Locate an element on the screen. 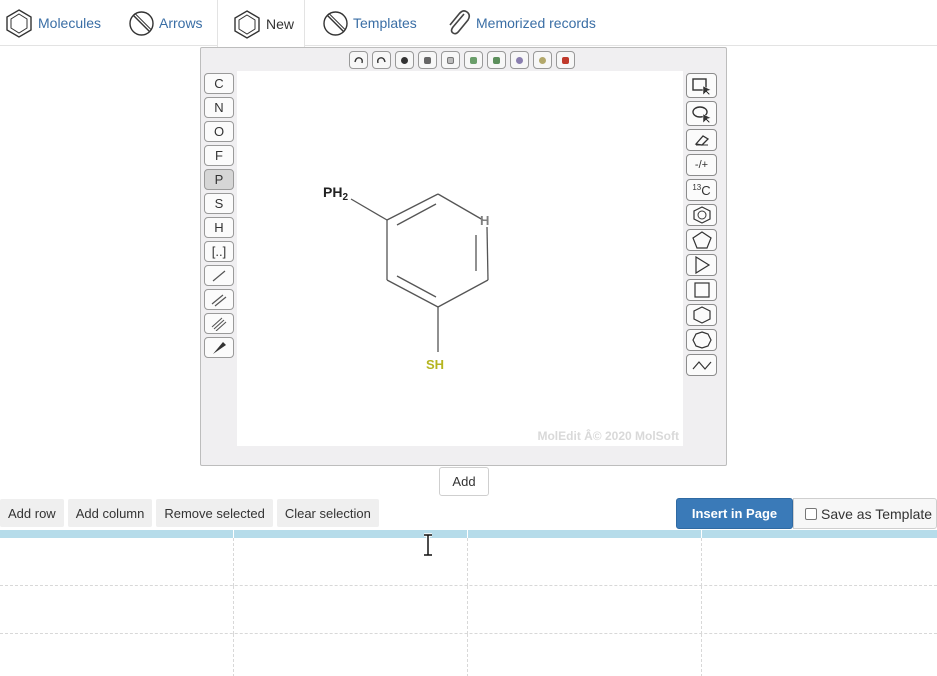 The image size is (937, 676). atom-toolbar: C N O F P S H [..] is located at coordinates (219, 217).